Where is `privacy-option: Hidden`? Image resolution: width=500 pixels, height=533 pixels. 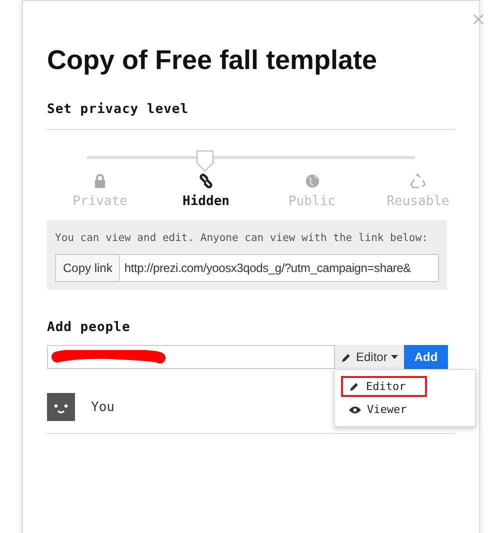 privacy-option: Hidden is located at coordinates (206, 201).